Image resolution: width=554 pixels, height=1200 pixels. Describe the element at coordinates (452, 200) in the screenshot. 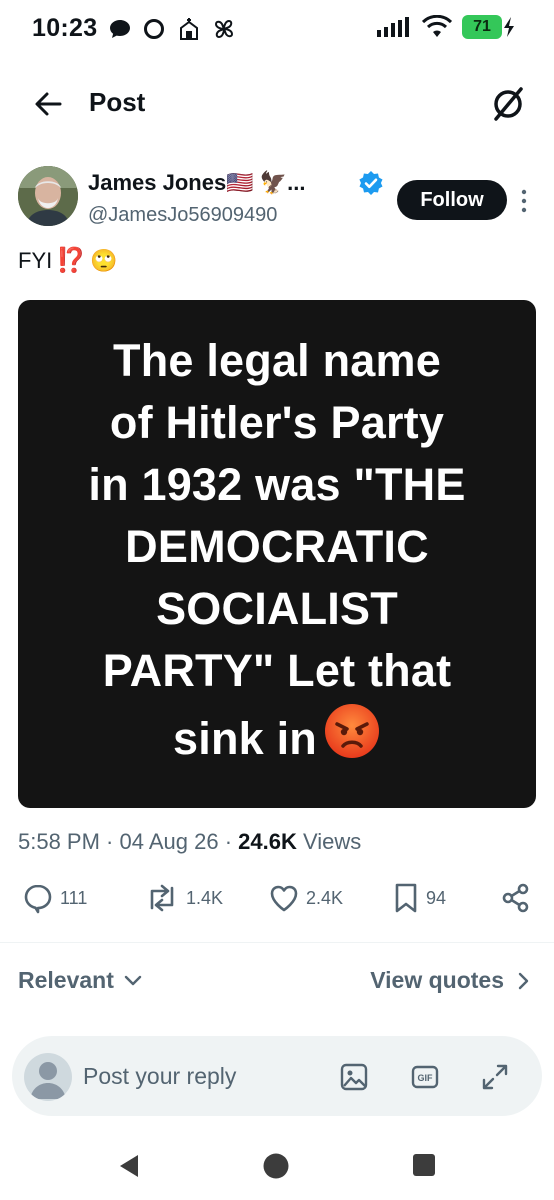

I see `follow-button: Follow` at that location.